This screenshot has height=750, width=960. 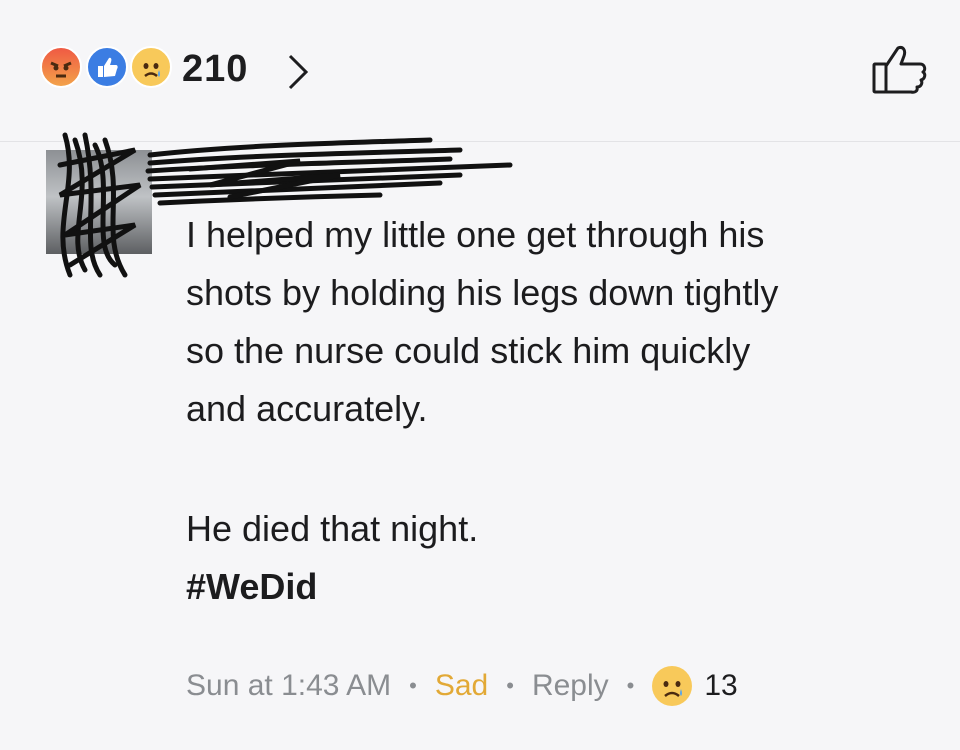 What do you see at coordinates (107, 67) in the screenshot?
I see `like-icon` at bounding box center [107, 67].